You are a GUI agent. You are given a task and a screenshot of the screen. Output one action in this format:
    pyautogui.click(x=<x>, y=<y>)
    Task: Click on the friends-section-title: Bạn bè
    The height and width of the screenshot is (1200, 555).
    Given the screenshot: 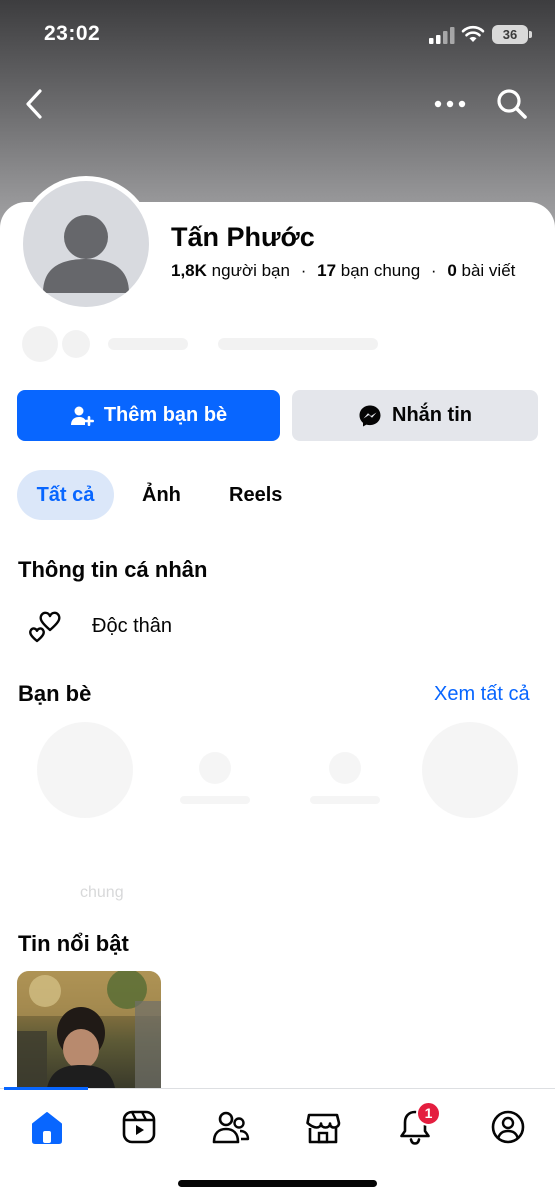 What is the action you would take?
    pyautogui.click(x=55, y=693)
    